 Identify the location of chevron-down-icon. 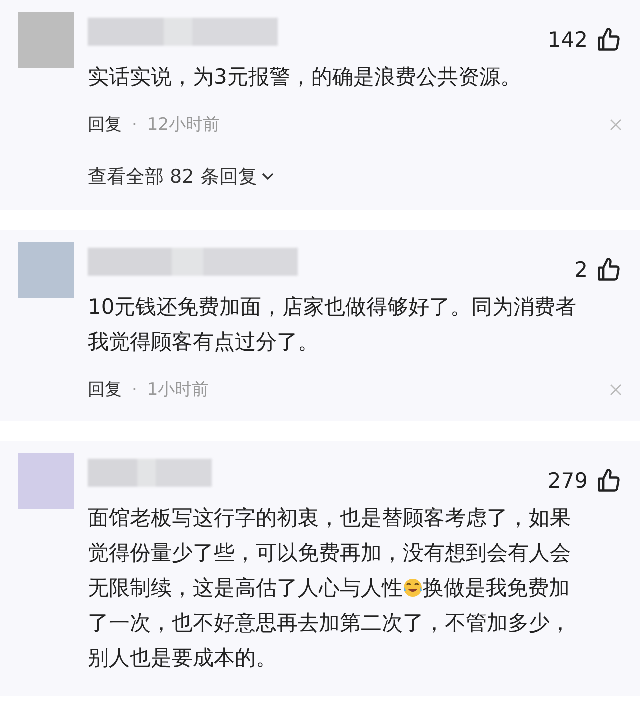
(268, 177).